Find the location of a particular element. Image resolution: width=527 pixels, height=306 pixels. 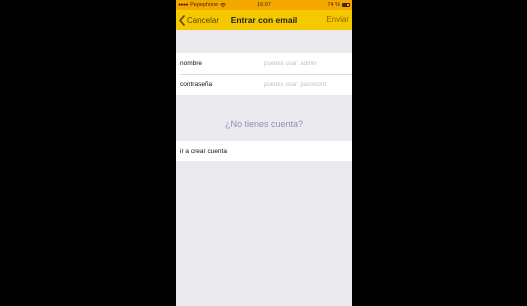

battery-percent: 74 % is located at coordinates (333, 5).